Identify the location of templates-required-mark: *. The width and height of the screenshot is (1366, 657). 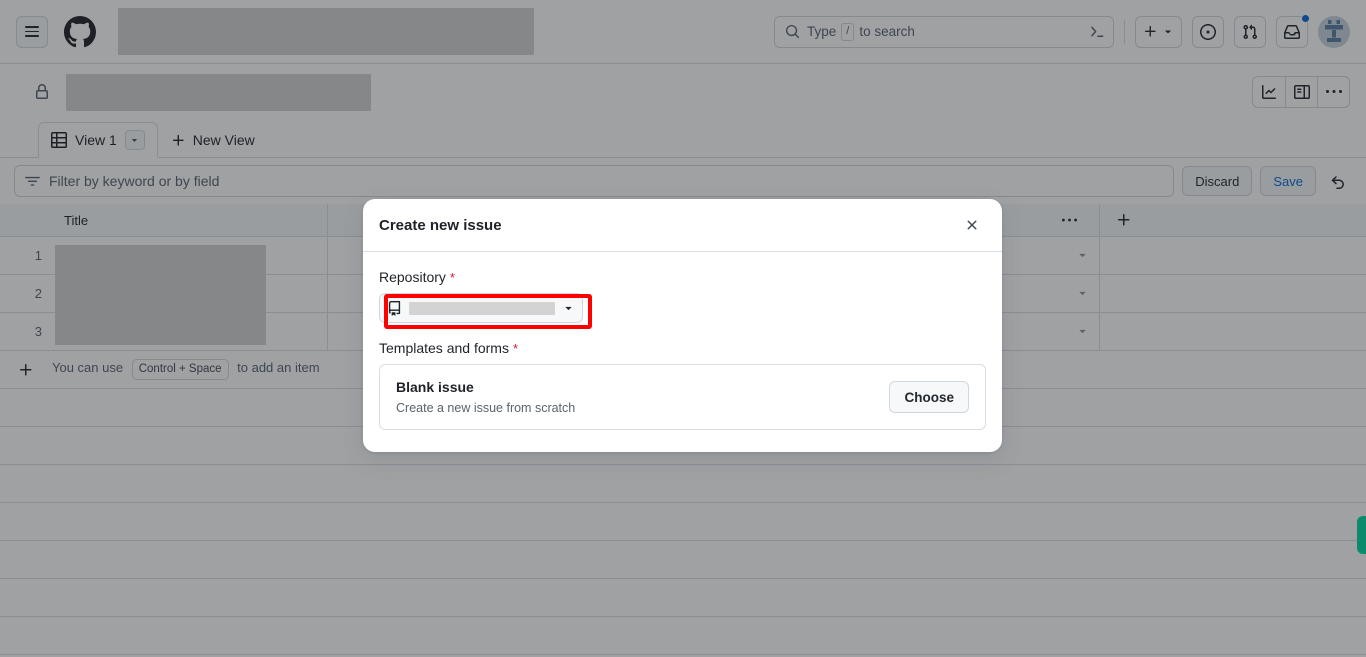
(515, 348).